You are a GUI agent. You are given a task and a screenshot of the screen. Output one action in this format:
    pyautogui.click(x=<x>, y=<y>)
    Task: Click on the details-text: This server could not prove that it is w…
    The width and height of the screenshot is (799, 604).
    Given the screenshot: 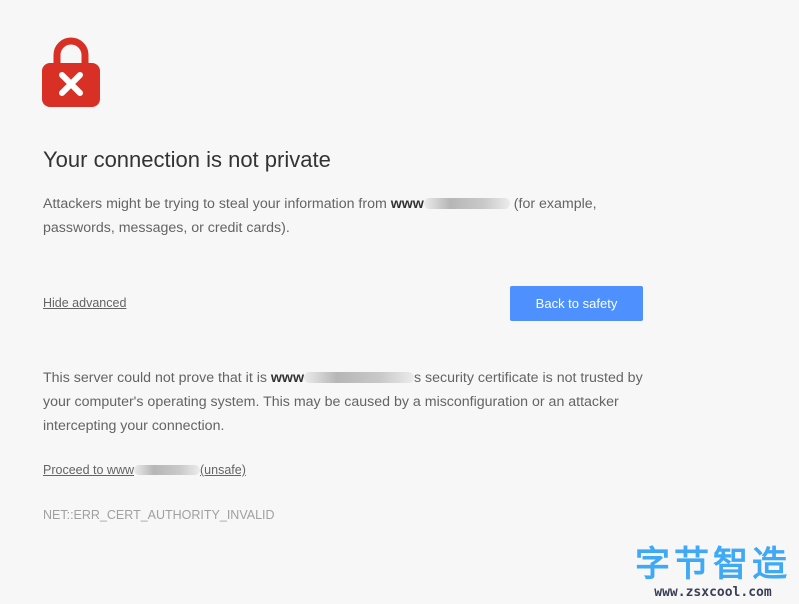 What is the action you would take?
    pyautogui.click(x=348, y=402)
    